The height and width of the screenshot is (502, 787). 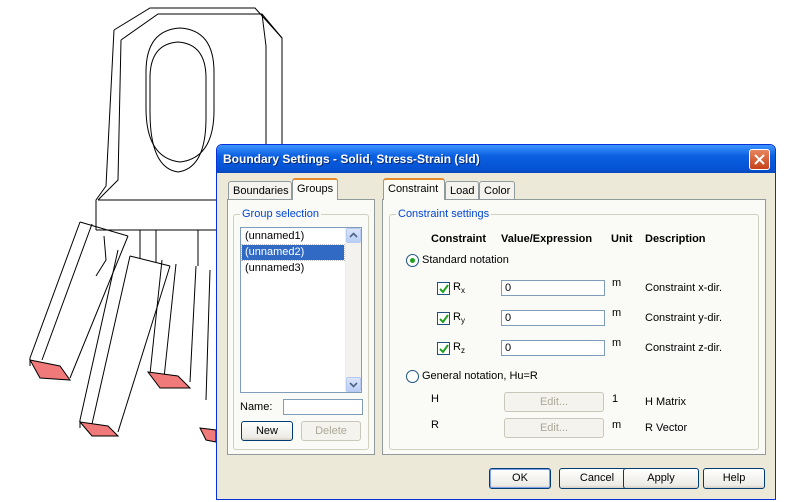 I want to click on rx-checkbox, so click(x=443, y=288).